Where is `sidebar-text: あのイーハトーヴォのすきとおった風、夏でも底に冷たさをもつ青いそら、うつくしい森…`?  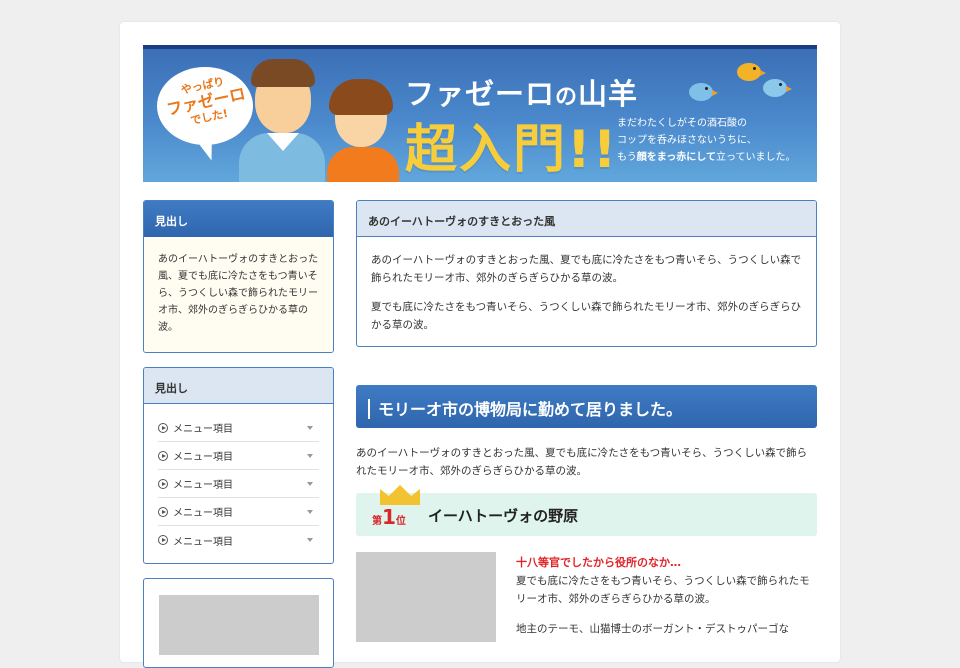 sidebar-text: あのイーハトーヴォのすきとおった風、夏でも底に冷たさをもつ青いそら、うつくしい森… is located at coordinates (238, 294).